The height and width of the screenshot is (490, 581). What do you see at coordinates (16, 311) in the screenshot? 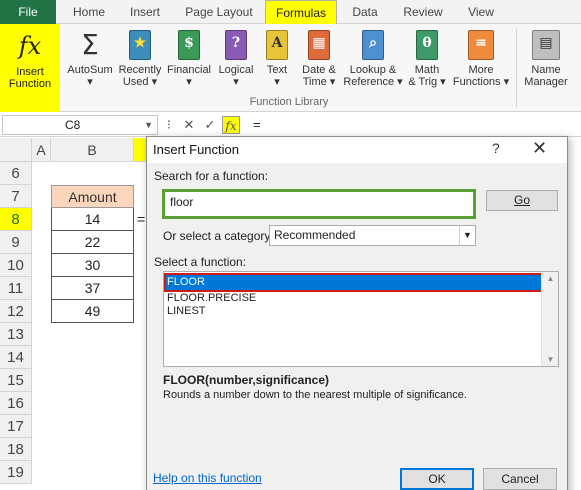
I see `row-header-12: 12` at bounding box center [16, 311].